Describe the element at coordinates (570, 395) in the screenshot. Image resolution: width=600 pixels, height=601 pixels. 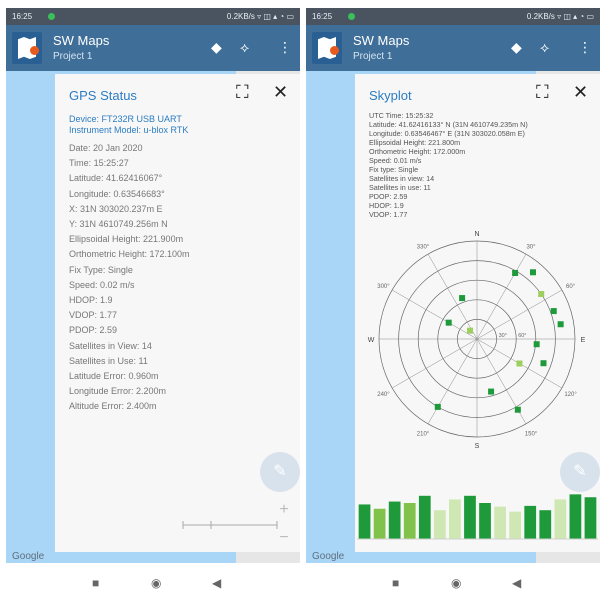
I see `azimuth-label: 120°` at that location.